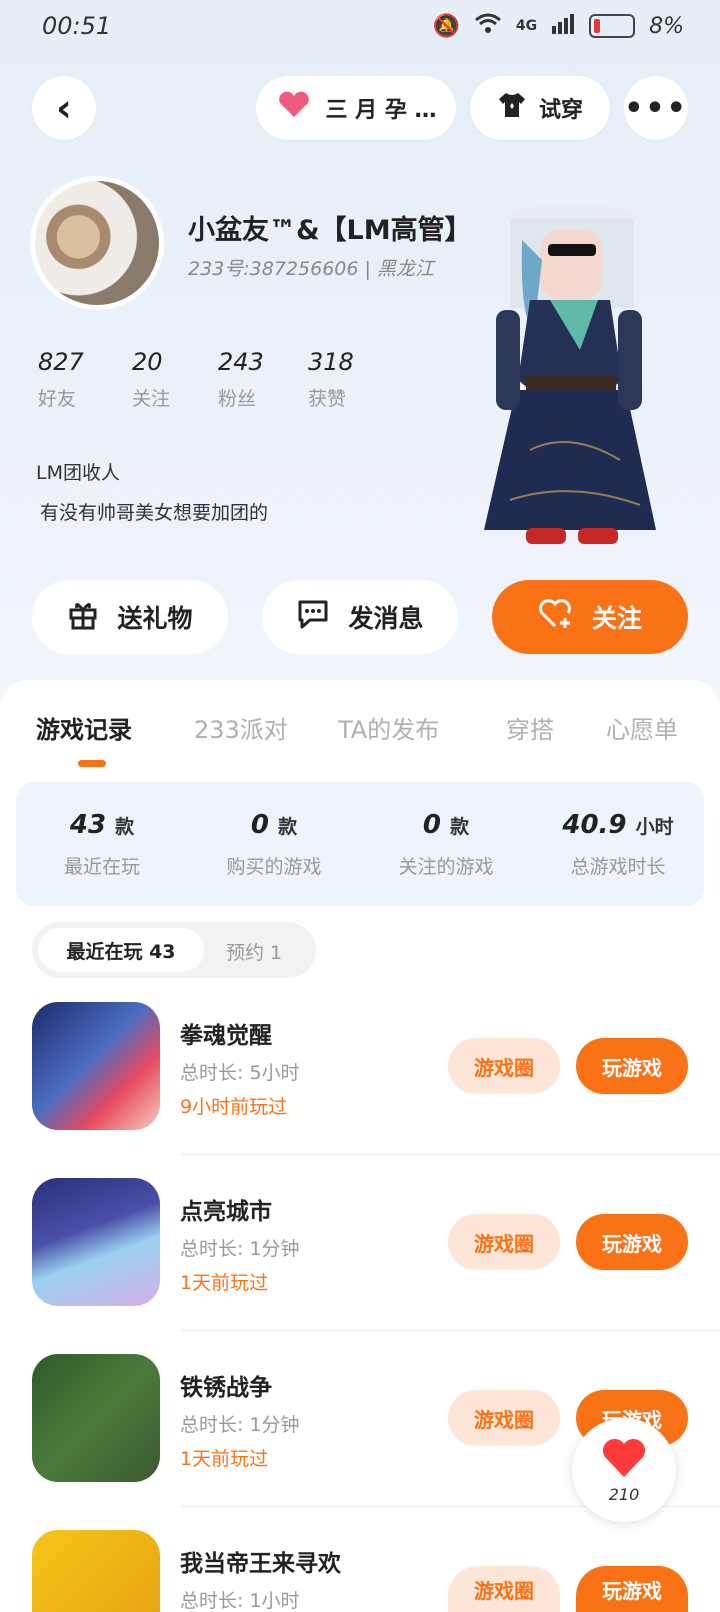 The height and width of the screenshot is (1612, 720). What do you see at coordinates (102, 844) in the screenshot?
I see `summary-recent: 43 款 最近在玩` at bounding box center [102, 844].